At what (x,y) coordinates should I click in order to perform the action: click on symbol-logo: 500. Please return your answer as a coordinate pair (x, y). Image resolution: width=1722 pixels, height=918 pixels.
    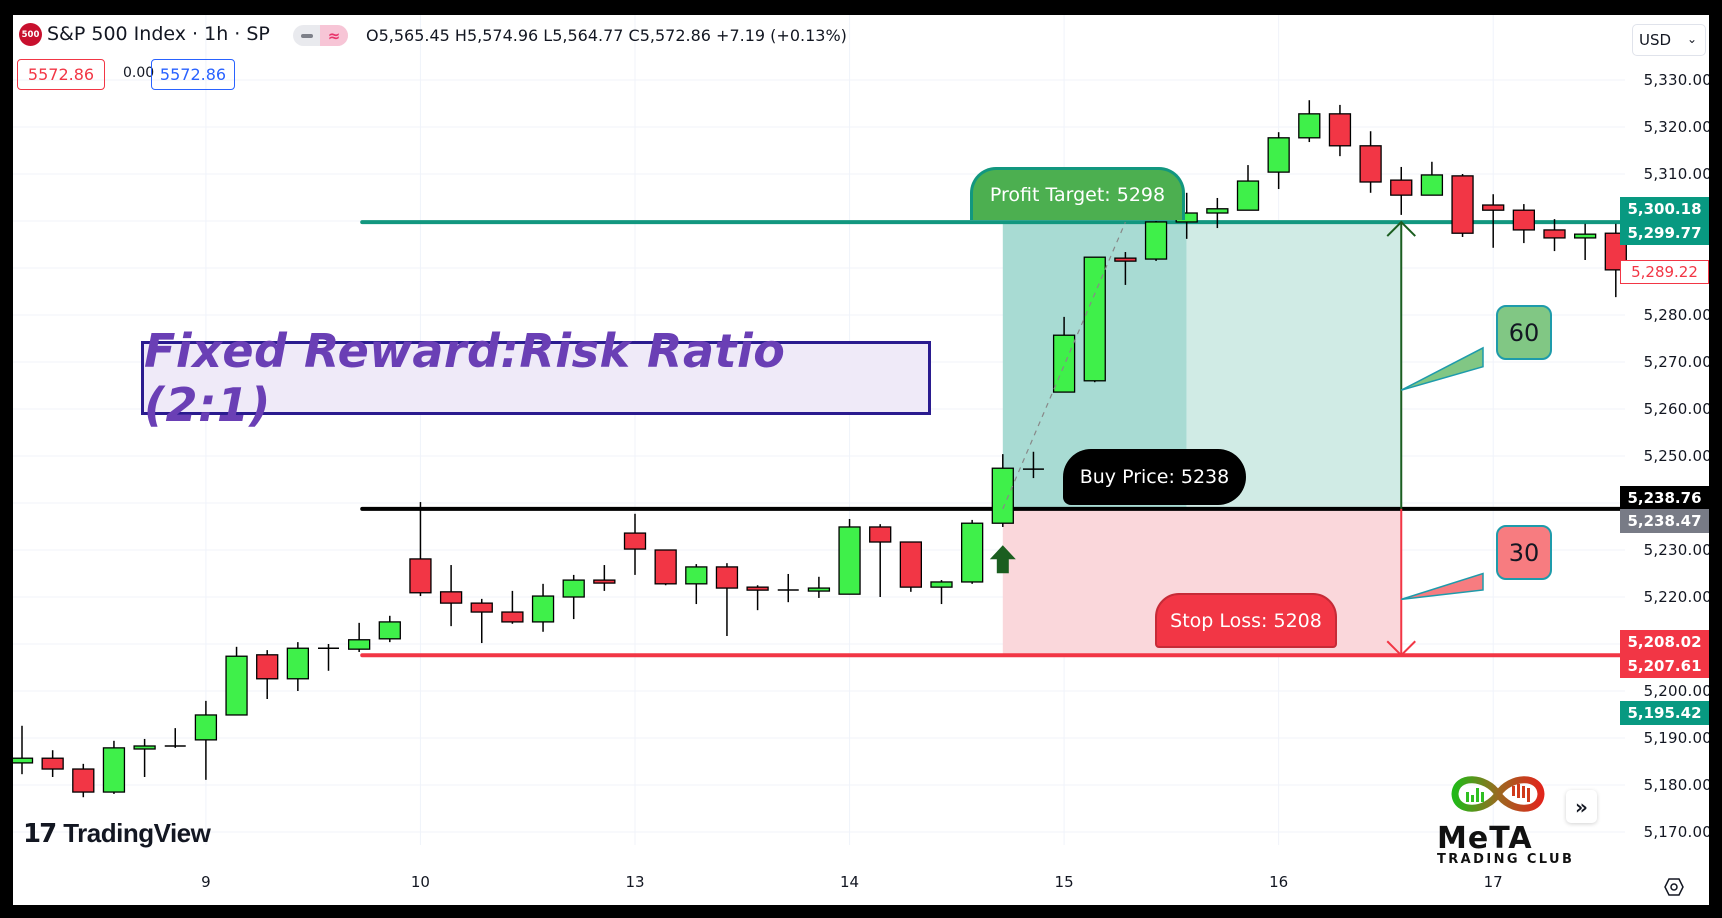
    Looking at the image, I should click on (30, 34).